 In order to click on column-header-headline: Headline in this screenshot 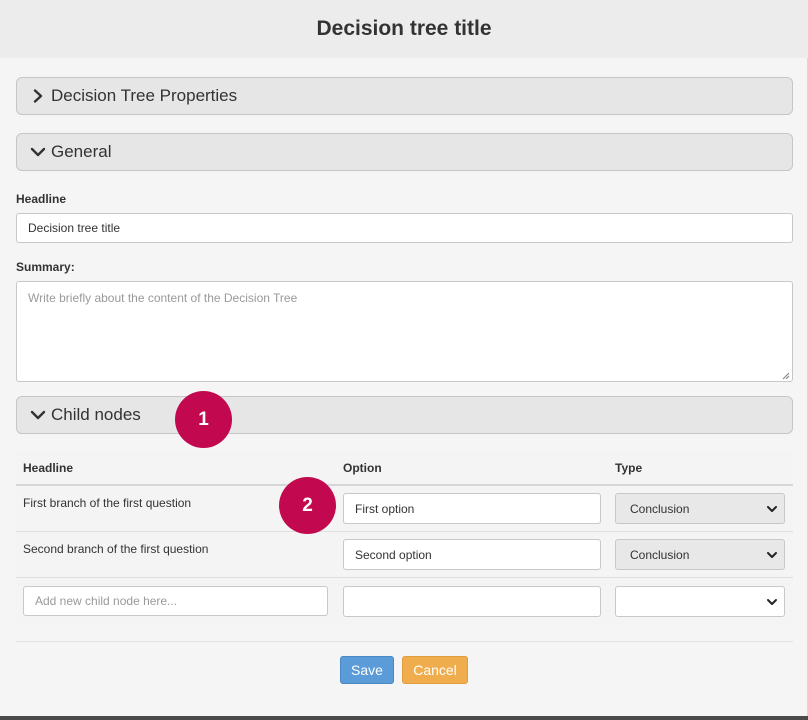, I will do `click(48, 468)`.